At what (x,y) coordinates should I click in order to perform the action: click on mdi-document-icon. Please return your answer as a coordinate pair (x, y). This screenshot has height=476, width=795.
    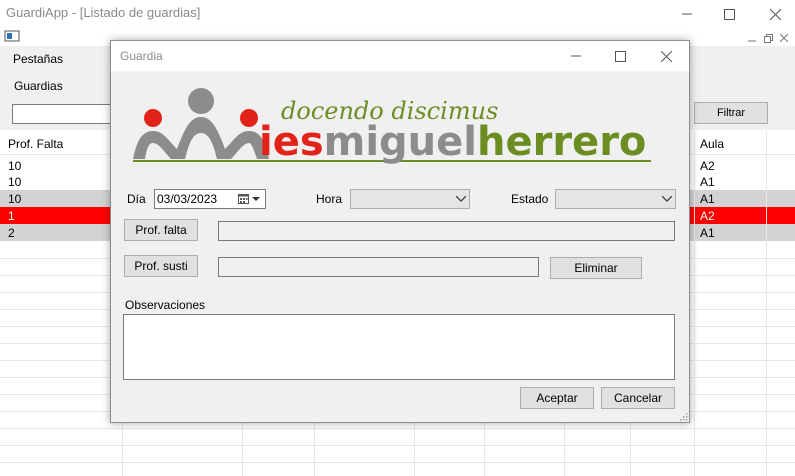
    Looking at the image, I should click on (12, 36).